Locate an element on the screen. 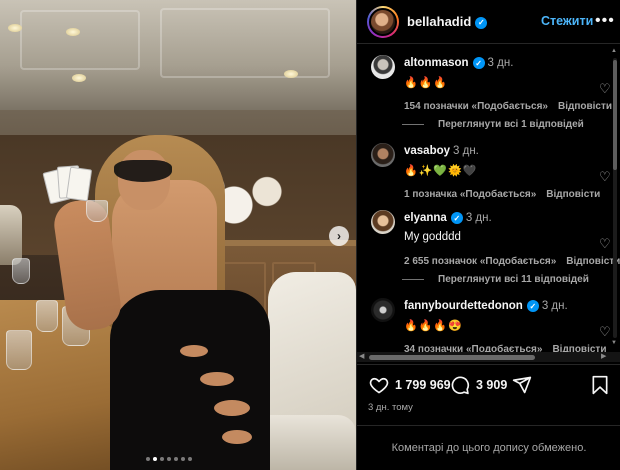 Image resolution: width=620 pixels, height=470 pixels. carousel-dot-active is located at coordinates (155, 459).